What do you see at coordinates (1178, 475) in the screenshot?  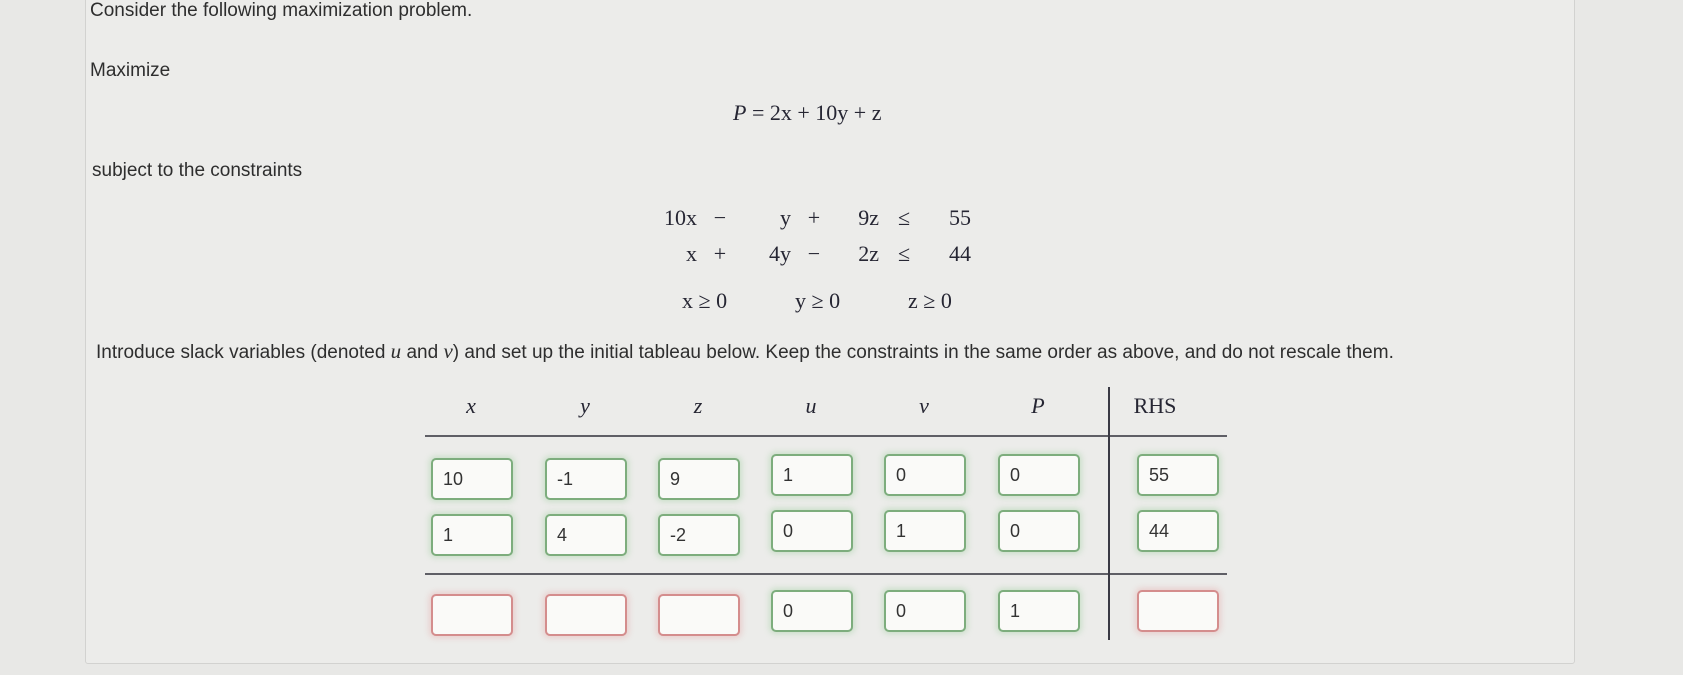 I see `tableau-cell-r1-rhs` at bounding box center [1178, 475].